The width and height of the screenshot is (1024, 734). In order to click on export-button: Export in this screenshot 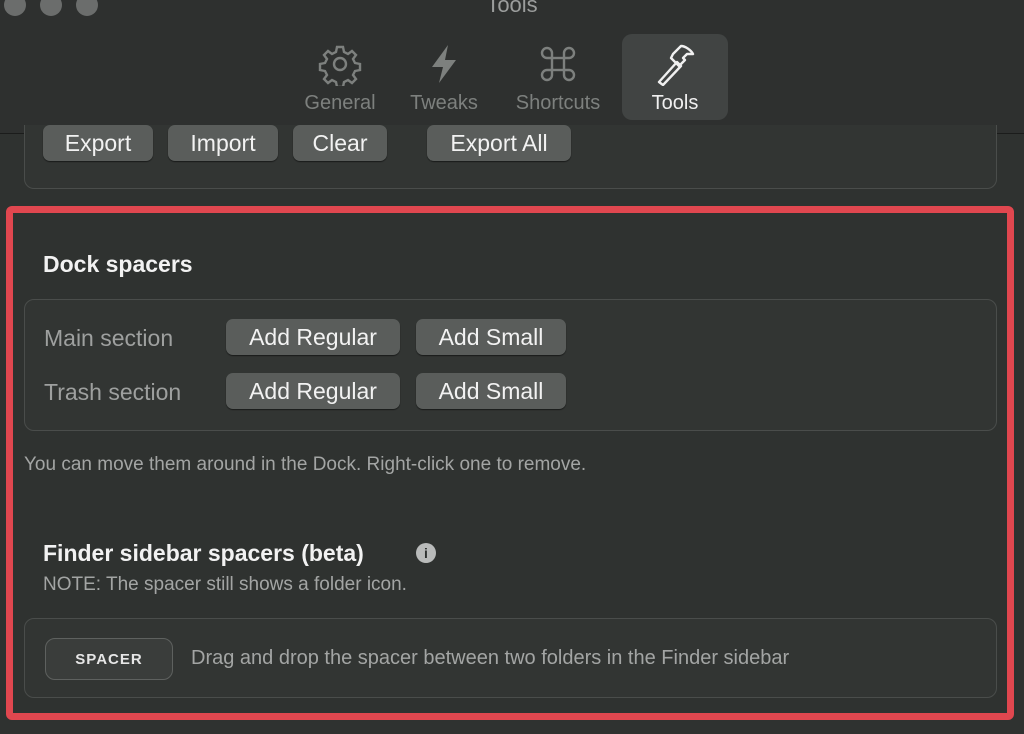, I will do `click(98, 143)`.